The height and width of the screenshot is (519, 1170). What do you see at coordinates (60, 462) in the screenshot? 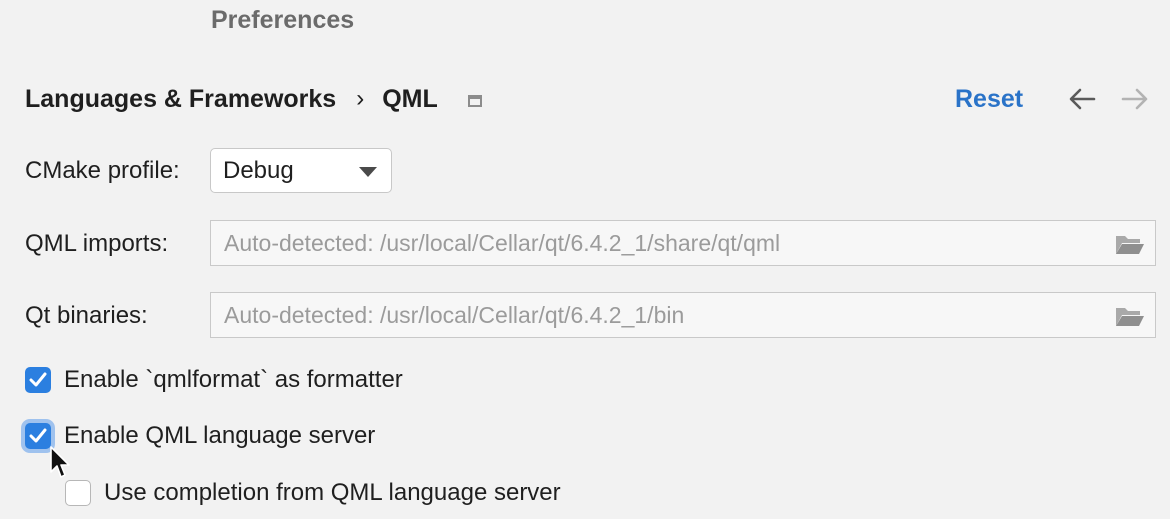
I see `mouse-pointer-icon` at bounding box center [60, 462].